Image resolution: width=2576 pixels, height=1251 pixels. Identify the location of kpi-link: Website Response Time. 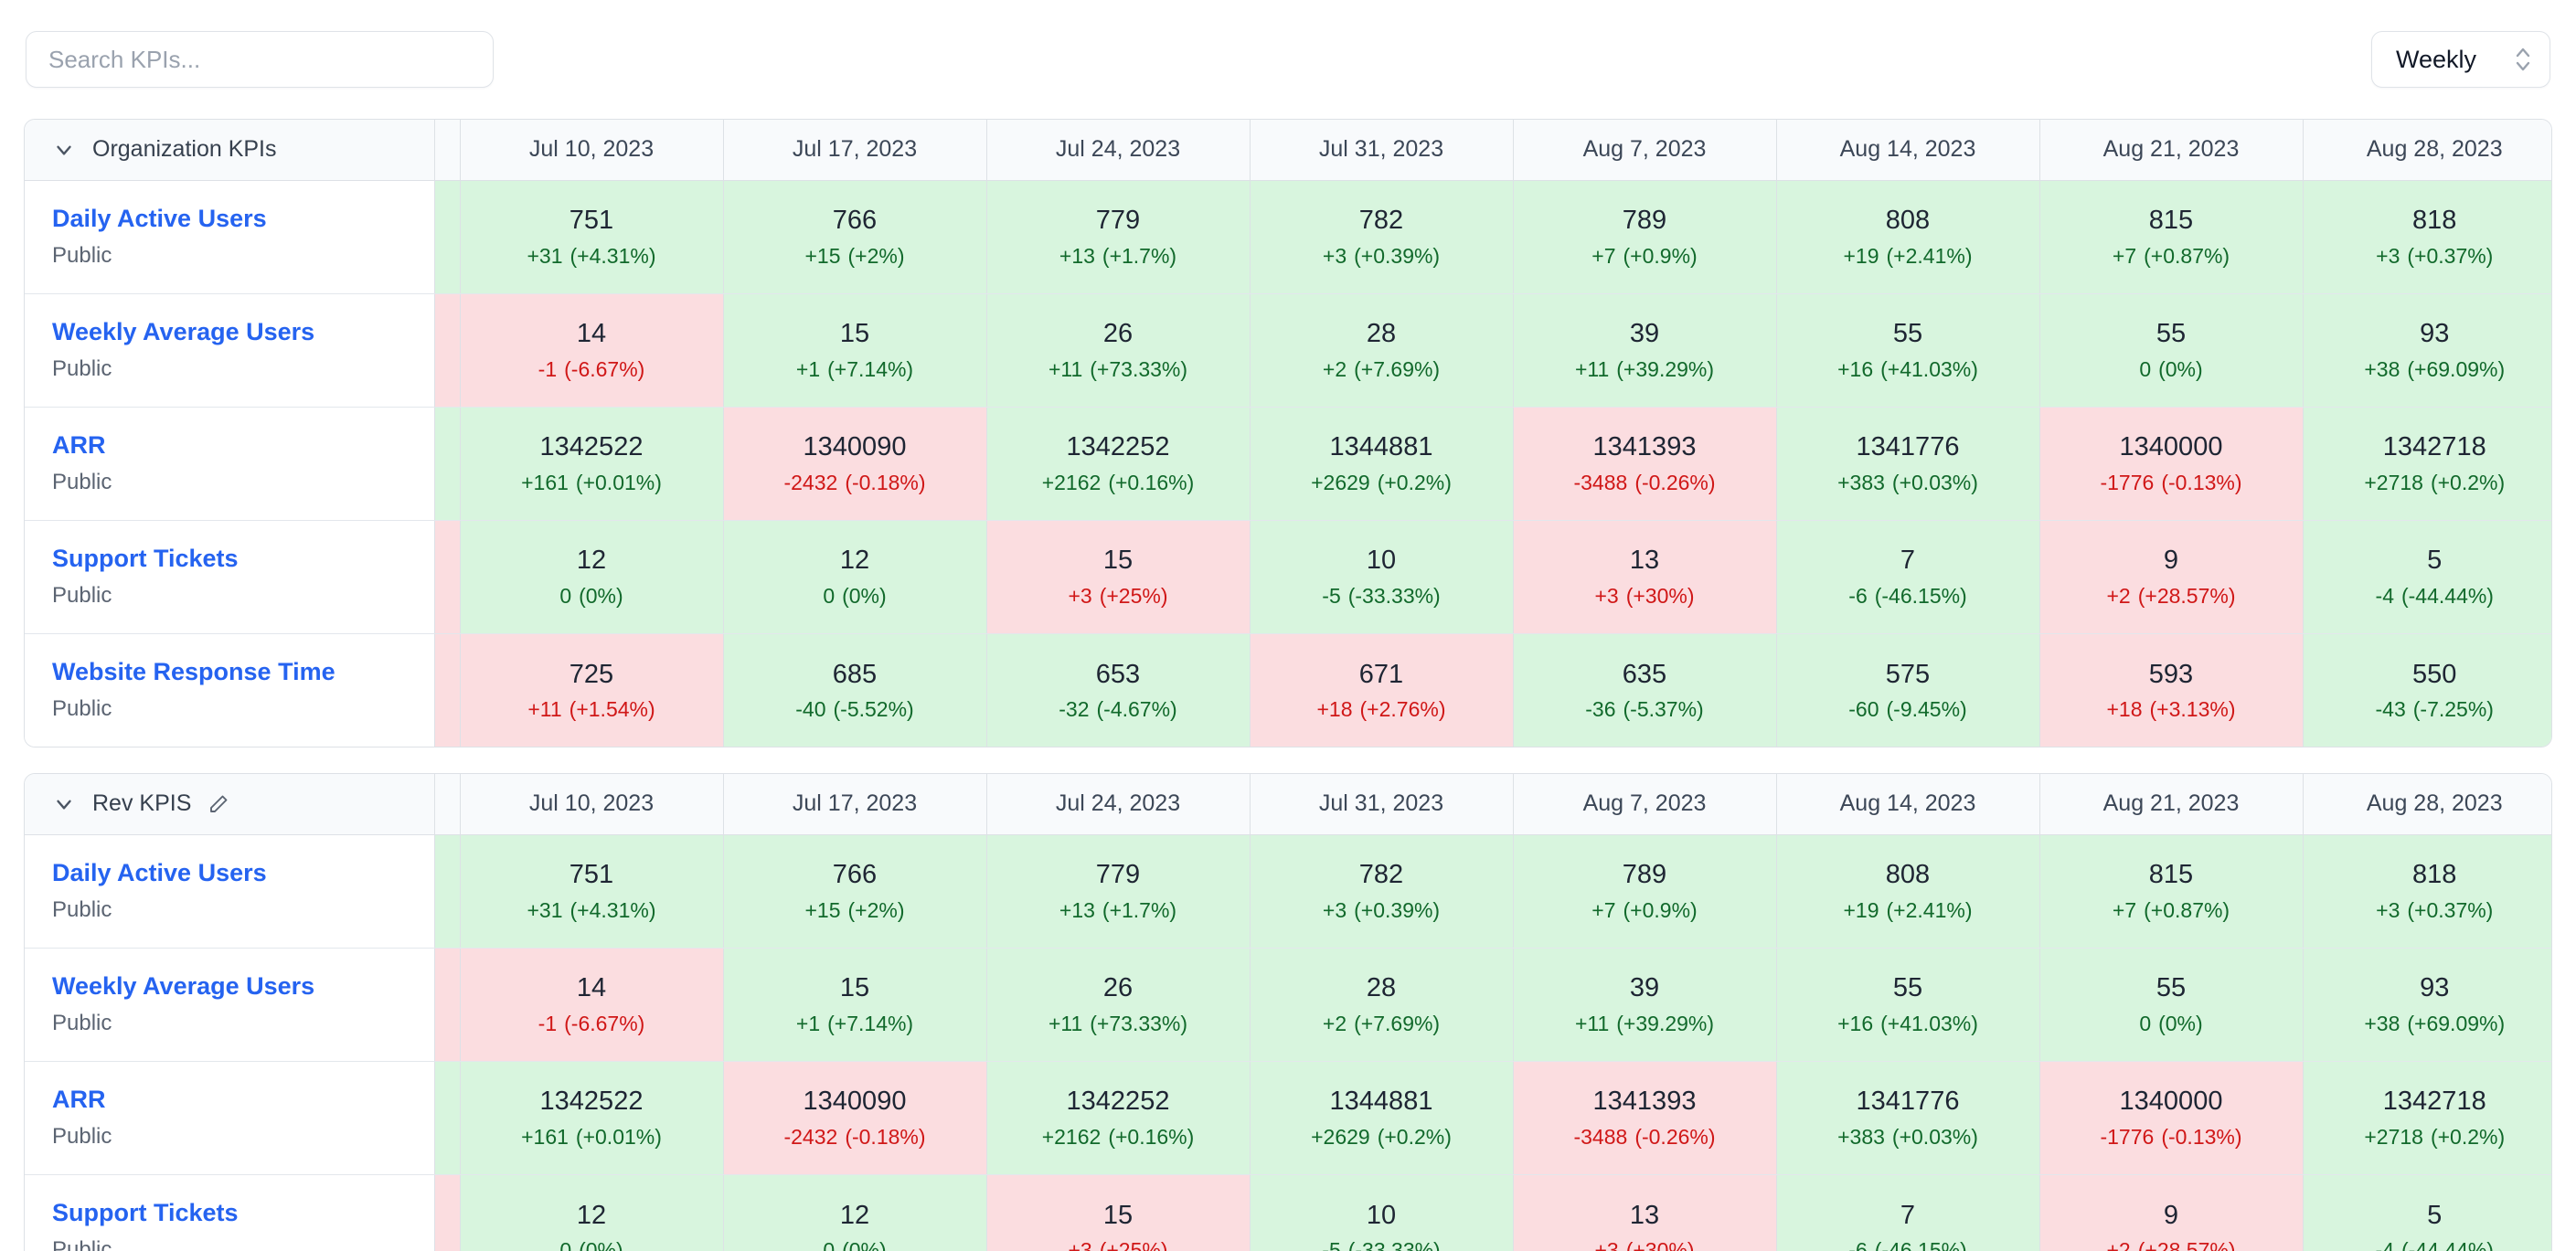
(229, 672).